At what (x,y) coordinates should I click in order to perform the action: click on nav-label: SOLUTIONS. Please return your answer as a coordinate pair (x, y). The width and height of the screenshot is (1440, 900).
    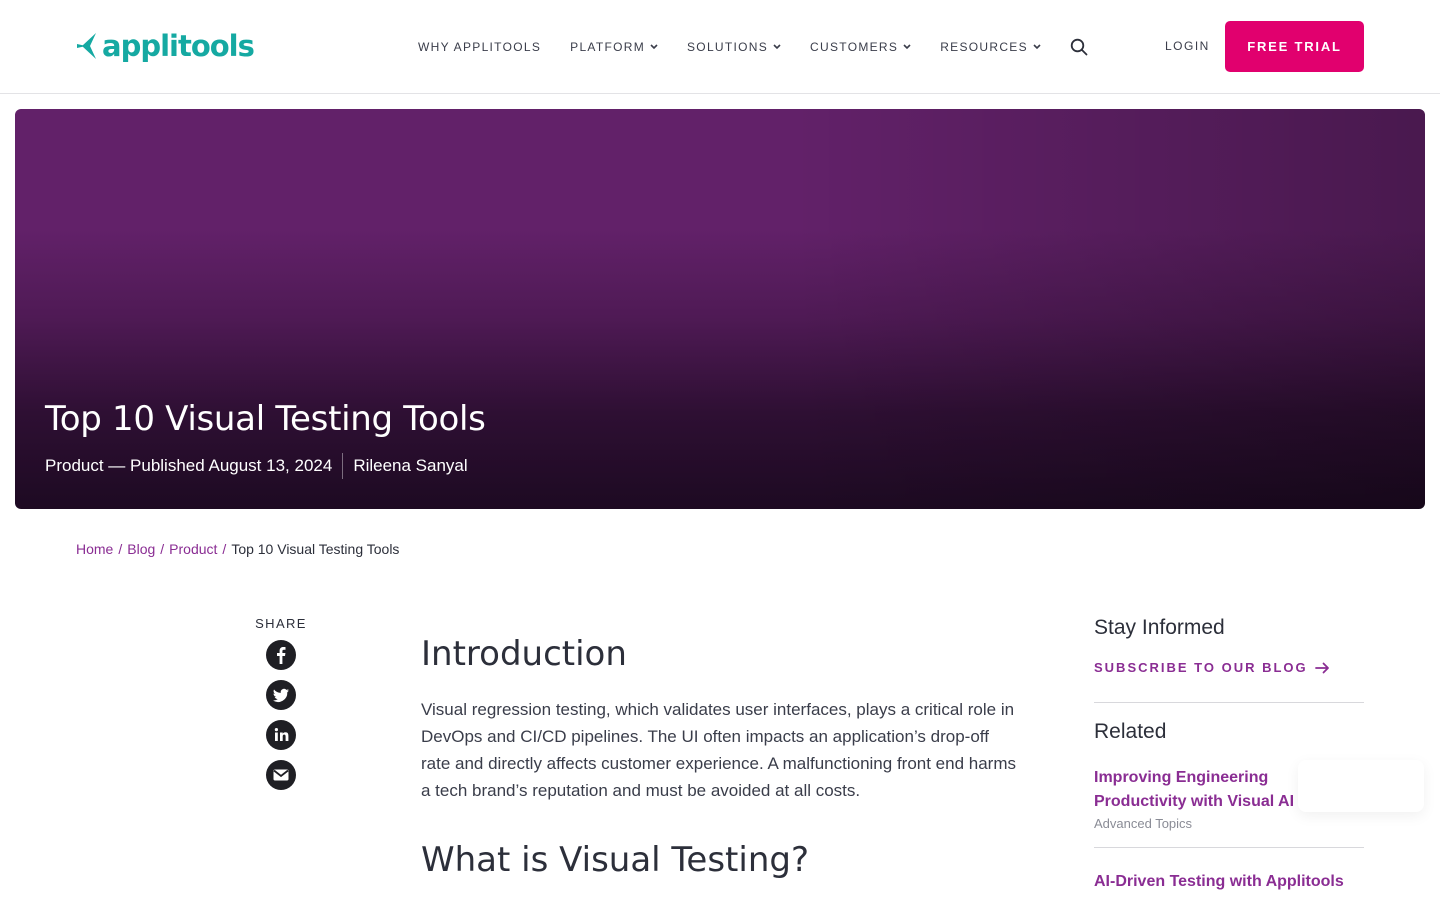
    Looking at the image, I should click on (728, 47).